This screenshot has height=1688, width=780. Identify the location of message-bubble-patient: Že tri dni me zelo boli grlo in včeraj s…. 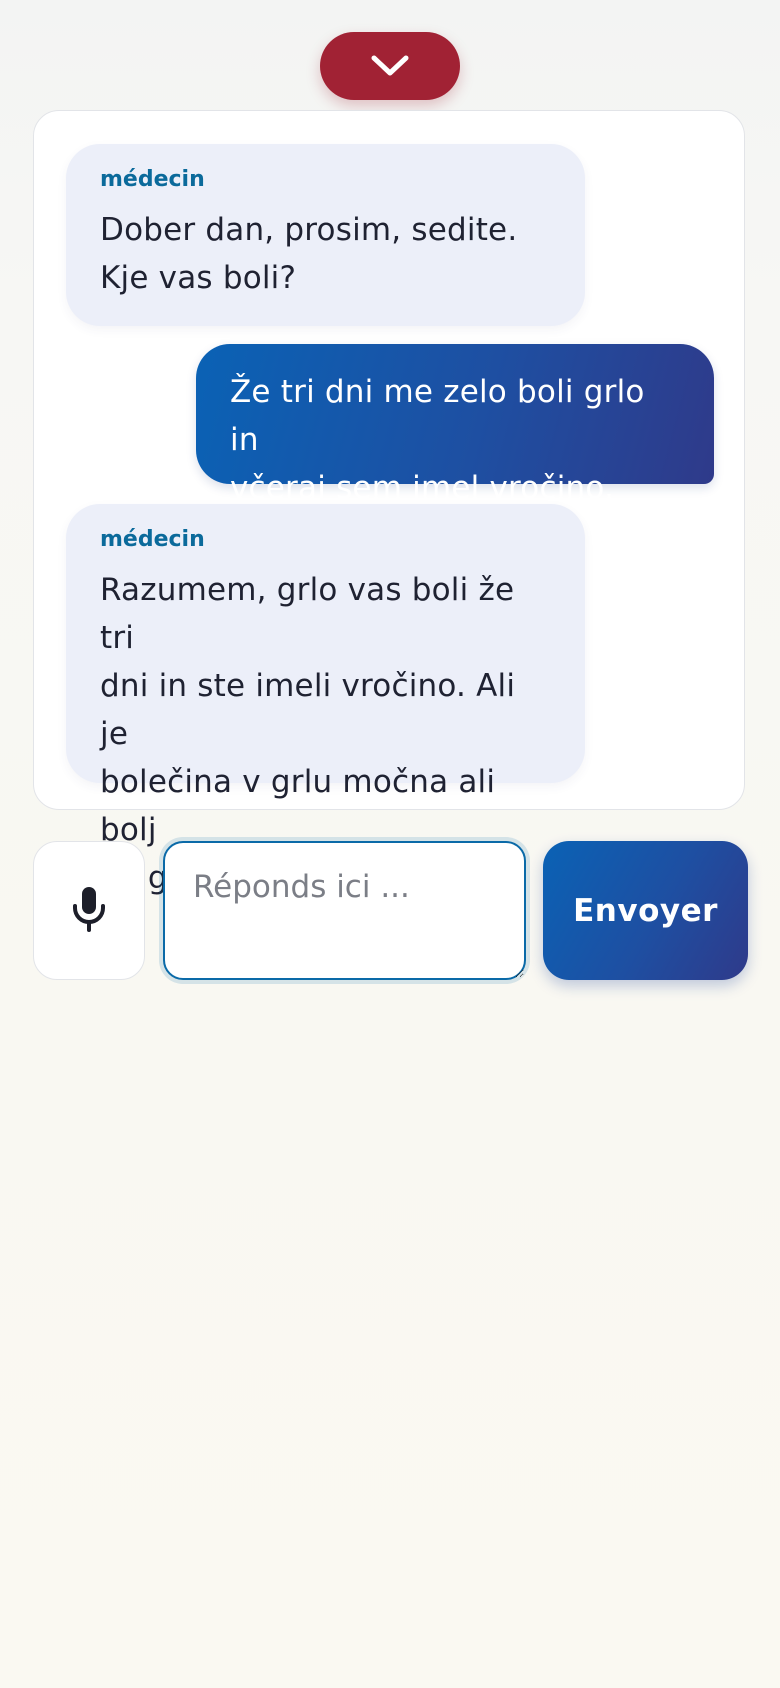
(455, 425).